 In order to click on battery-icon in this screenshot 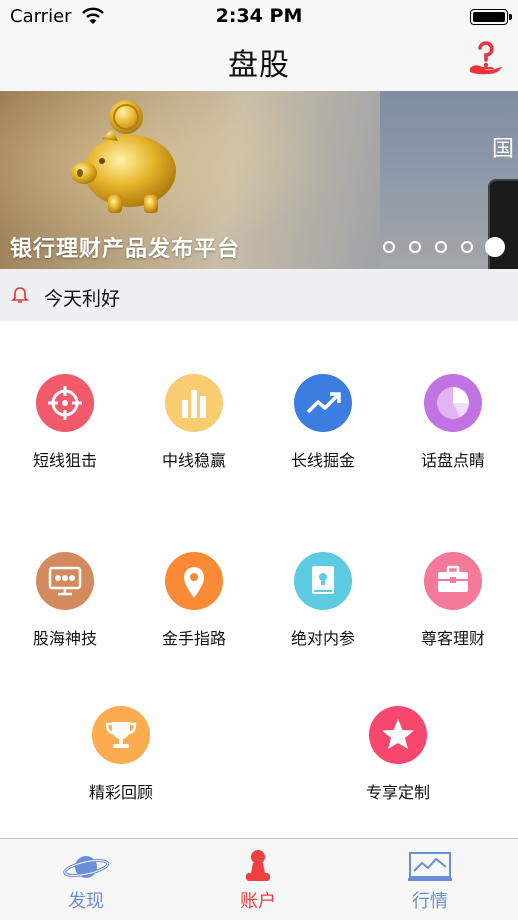, I will do `click(491, 17)`.